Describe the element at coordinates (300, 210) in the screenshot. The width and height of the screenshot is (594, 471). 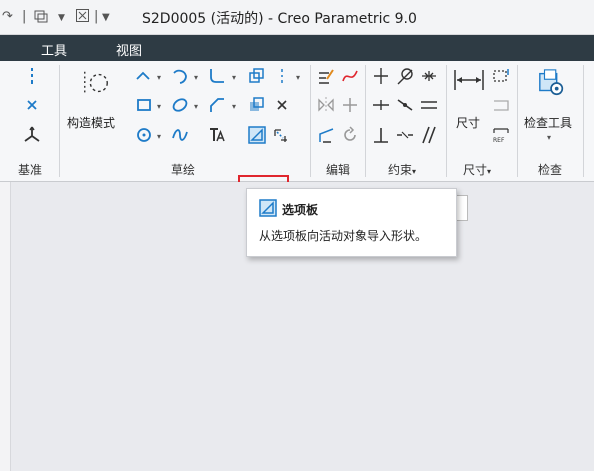
I see `tooltip-title: 选项板` at that location.